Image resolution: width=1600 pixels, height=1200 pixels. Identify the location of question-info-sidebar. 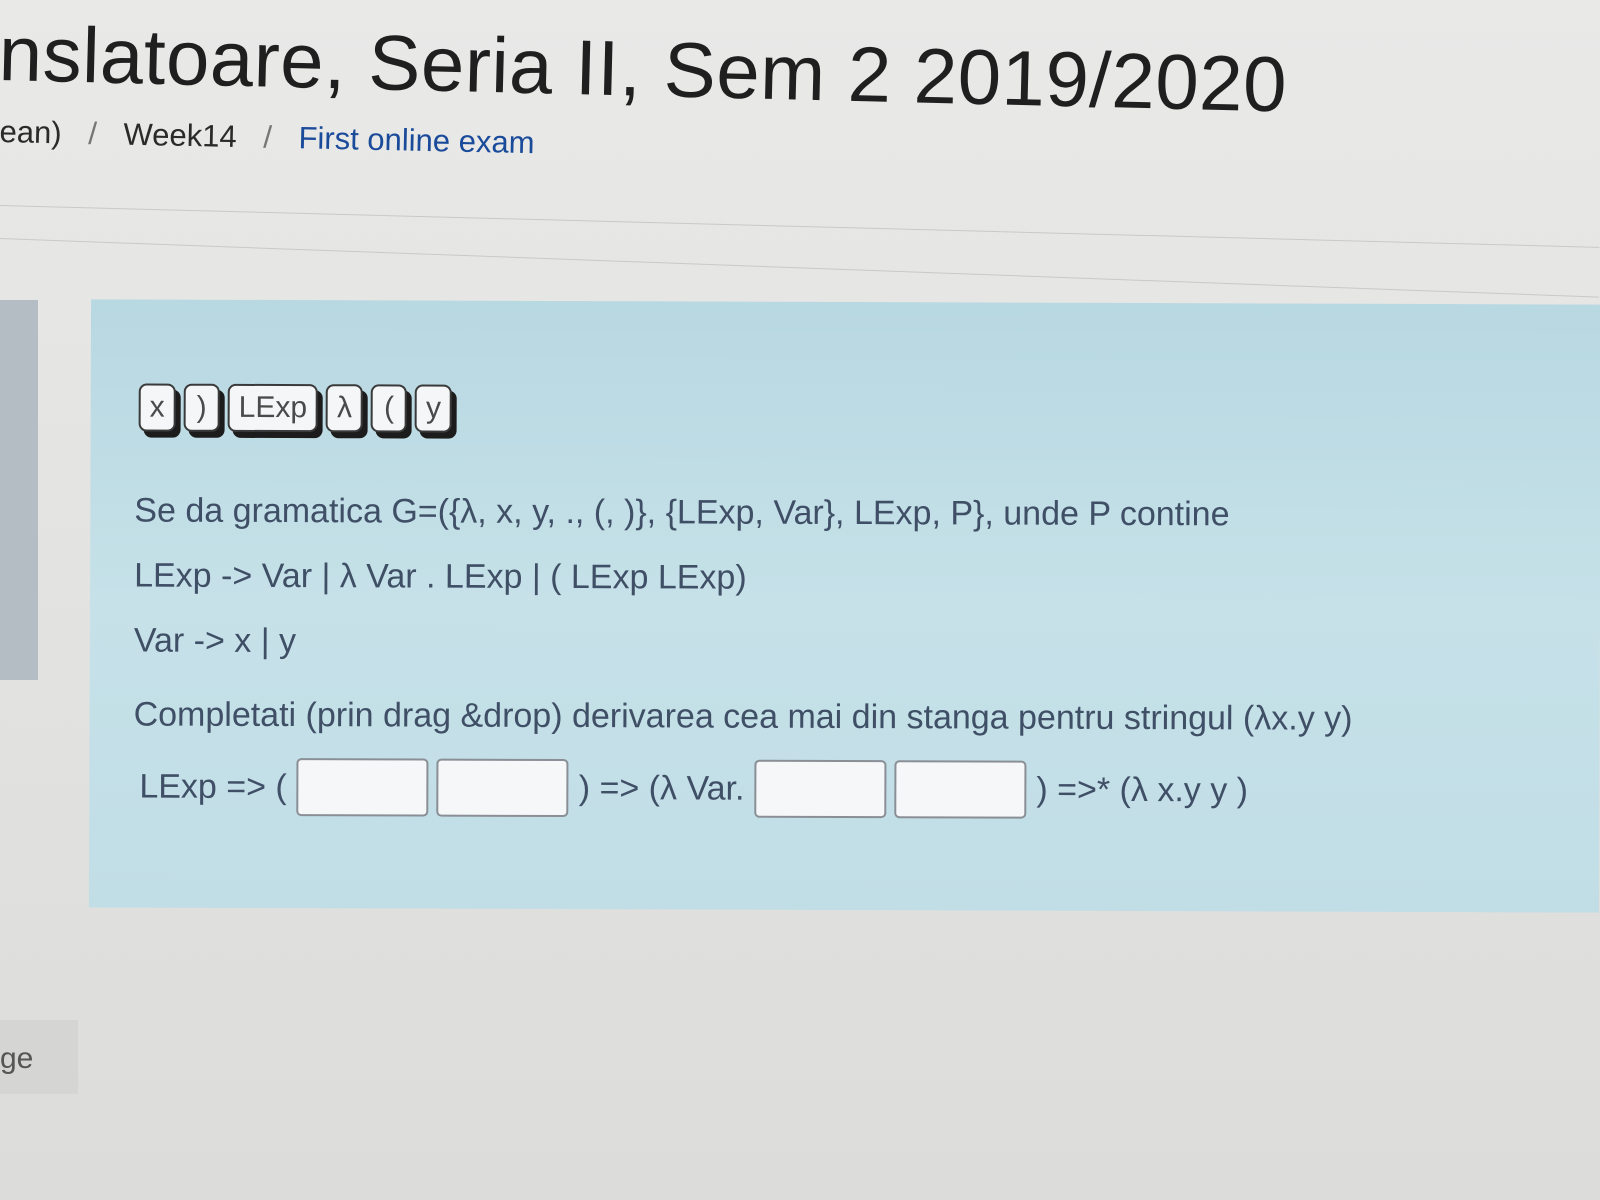
(19, 490).